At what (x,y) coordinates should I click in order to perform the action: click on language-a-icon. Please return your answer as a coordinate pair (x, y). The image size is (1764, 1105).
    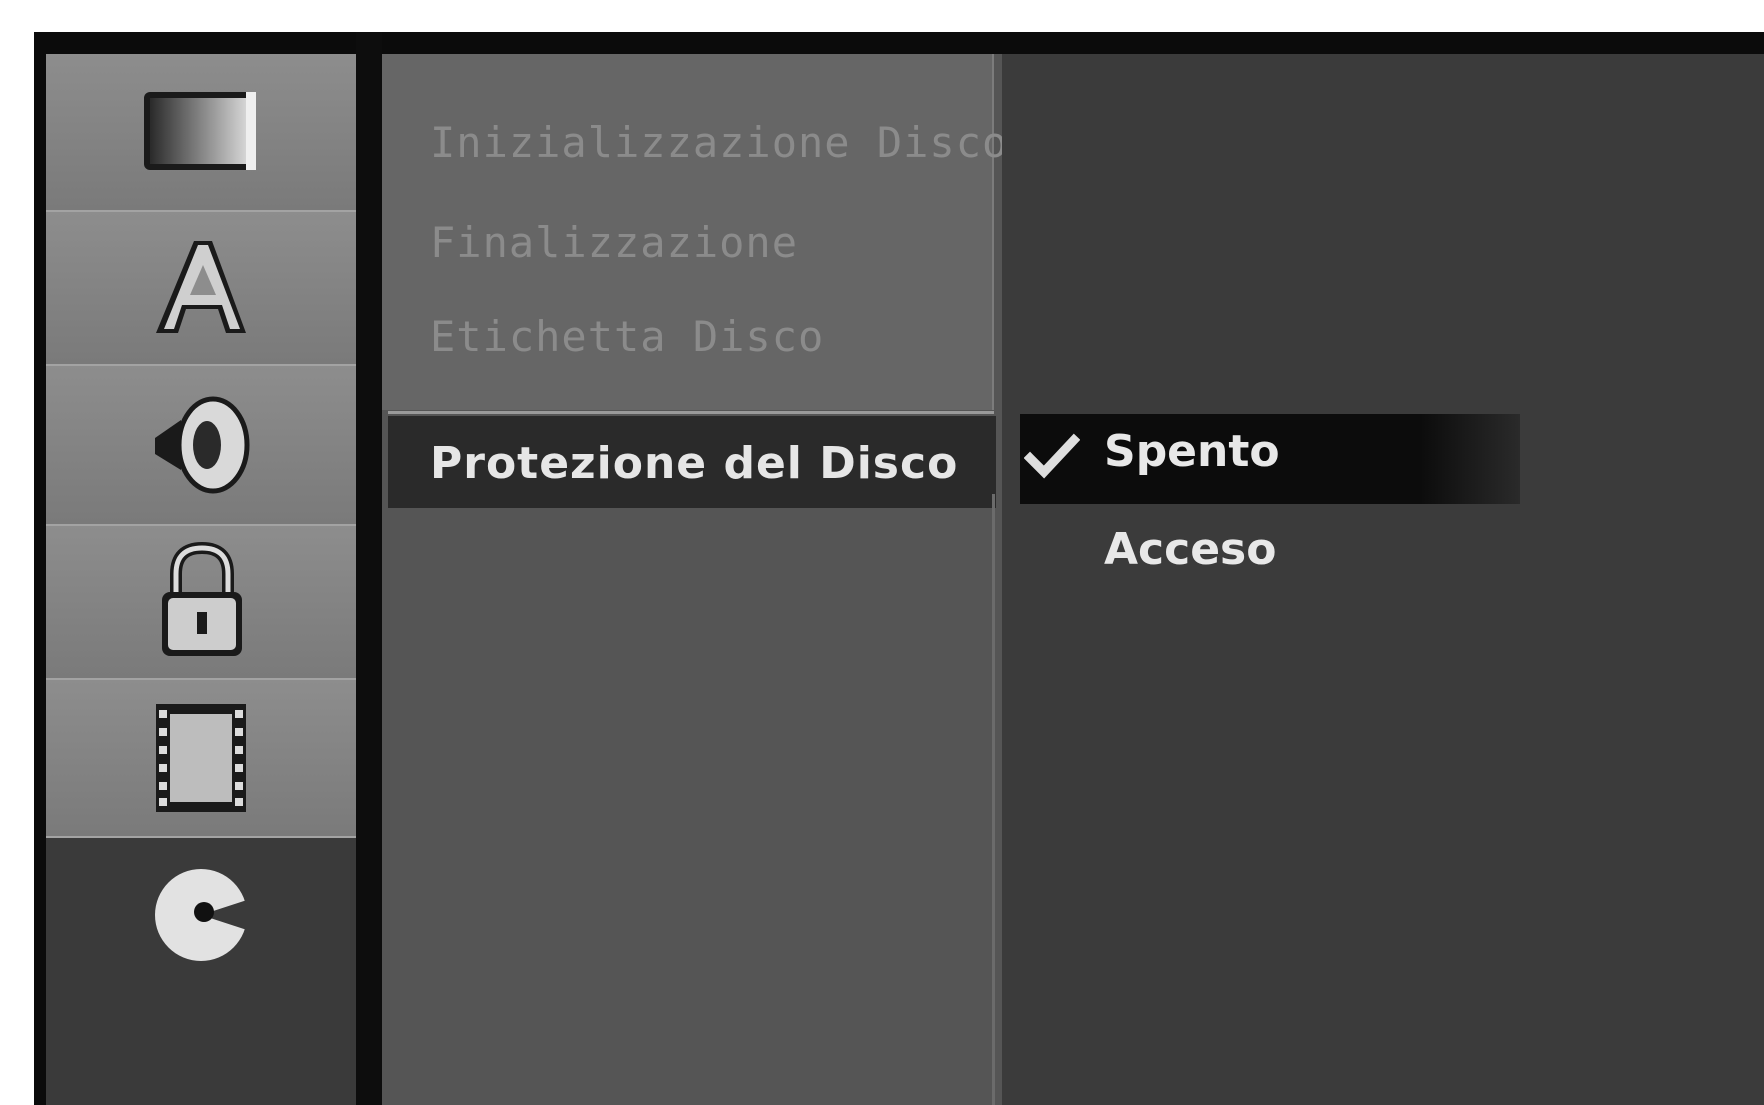
    Looking at the image, I should click on (201, 287).